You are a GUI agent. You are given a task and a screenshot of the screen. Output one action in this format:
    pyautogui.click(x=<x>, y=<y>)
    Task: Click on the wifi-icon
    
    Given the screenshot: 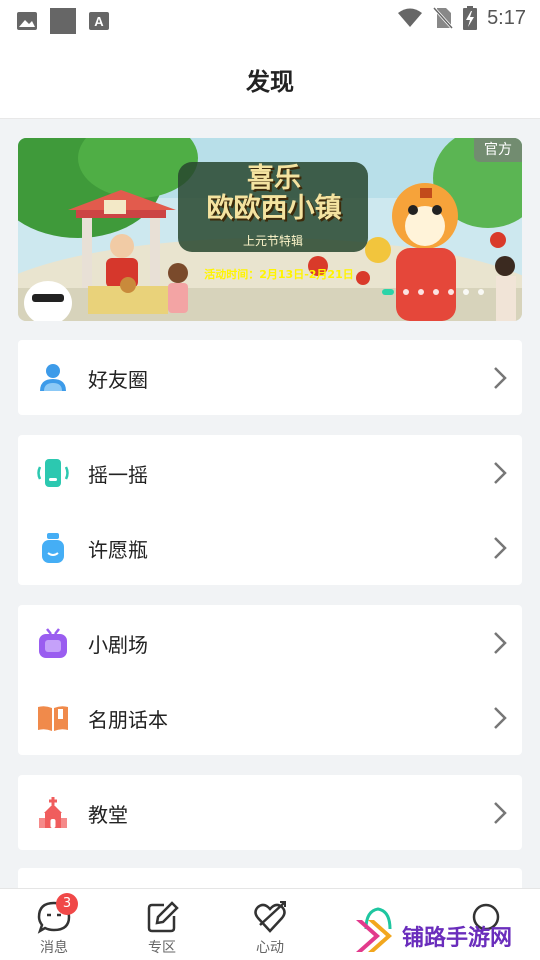 What is the action you would take?
    pyautogui.click(x=410, y=17)
    